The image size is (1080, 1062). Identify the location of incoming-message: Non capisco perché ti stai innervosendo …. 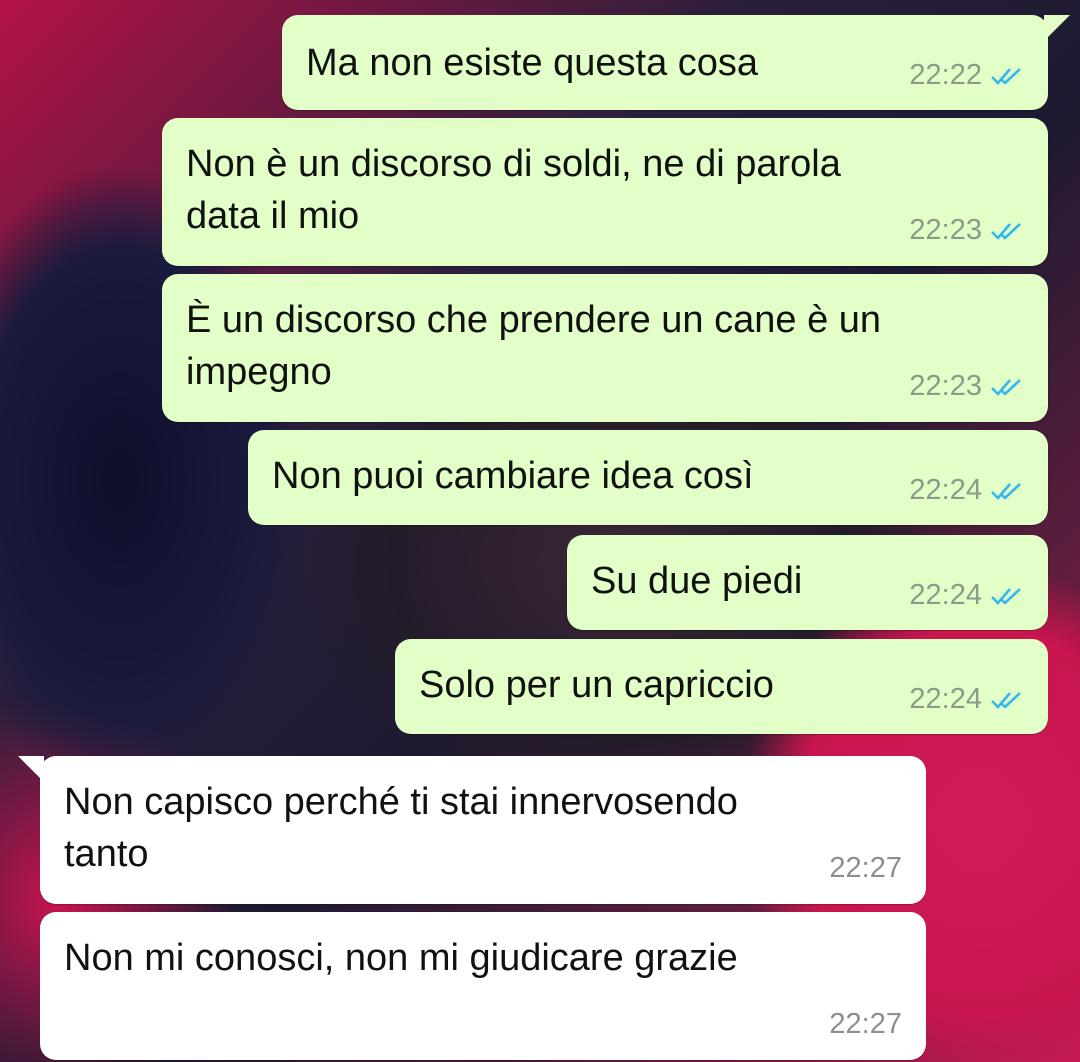
(472, 830).